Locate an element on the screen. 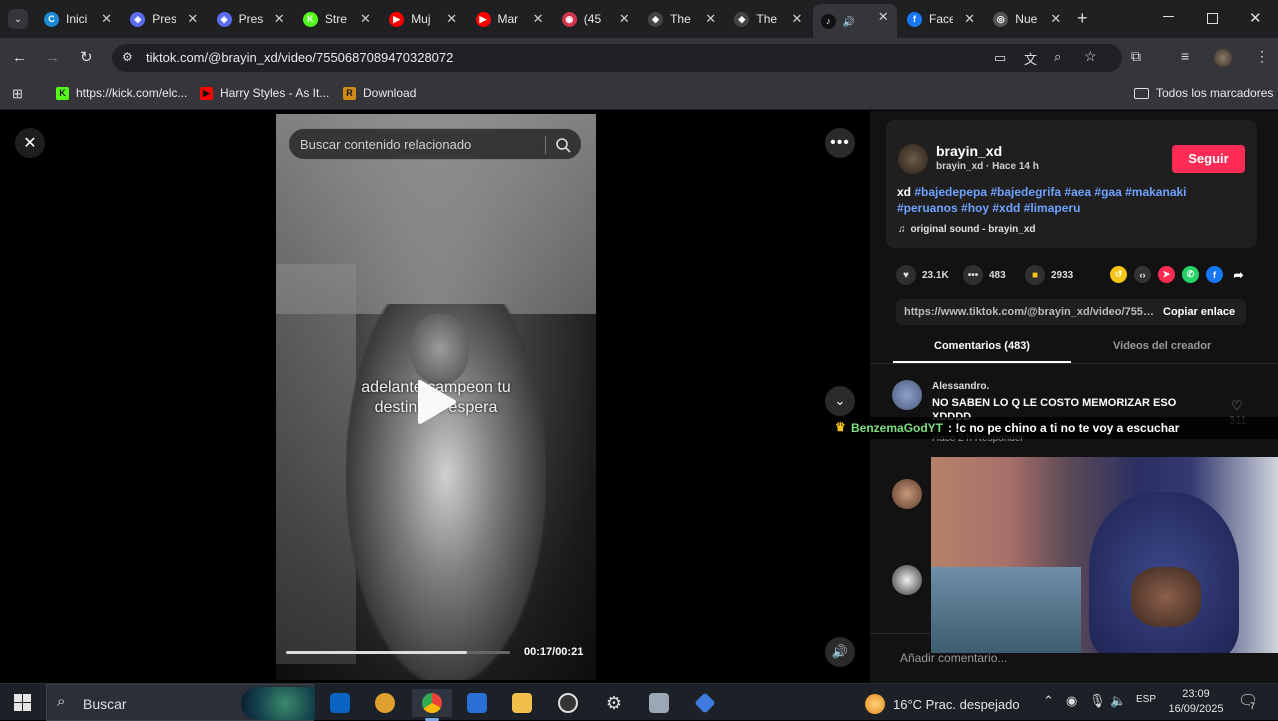 This screenshot has width=1278, height=721. send-icon: ➤ is located at coordinates (1166, 274).